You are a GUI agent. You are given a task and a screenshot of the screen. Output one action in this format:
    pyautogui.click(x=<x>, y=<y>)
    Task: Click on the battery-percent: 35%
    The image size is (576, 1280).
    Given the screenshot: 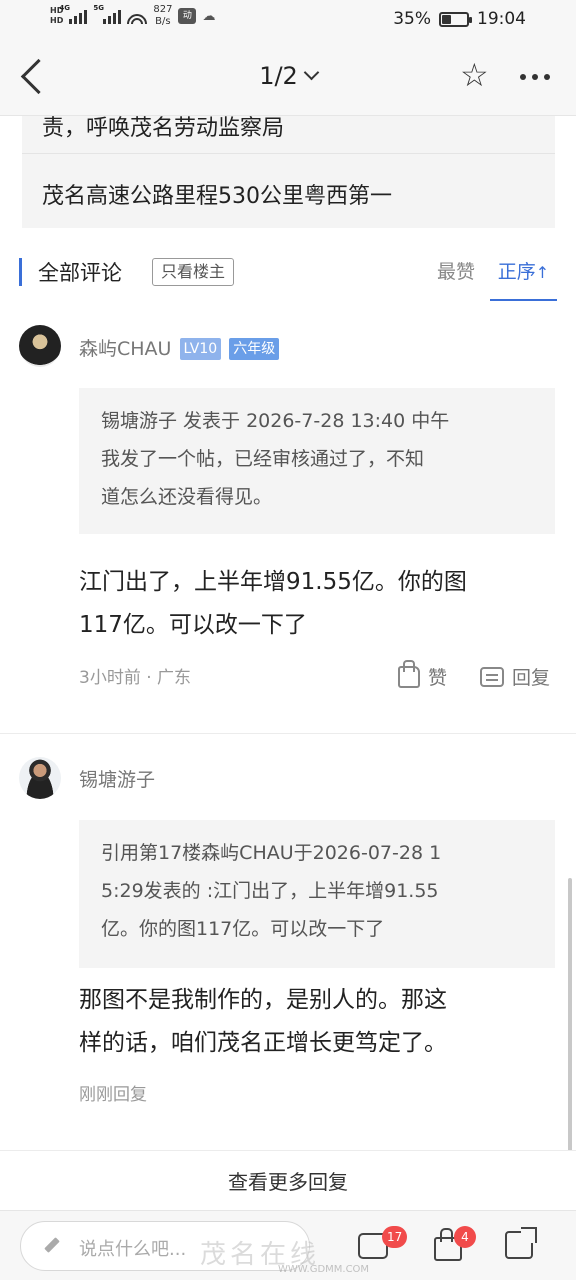 What is the action you would take?
    pyautogui.click(x=412, y=19)
    